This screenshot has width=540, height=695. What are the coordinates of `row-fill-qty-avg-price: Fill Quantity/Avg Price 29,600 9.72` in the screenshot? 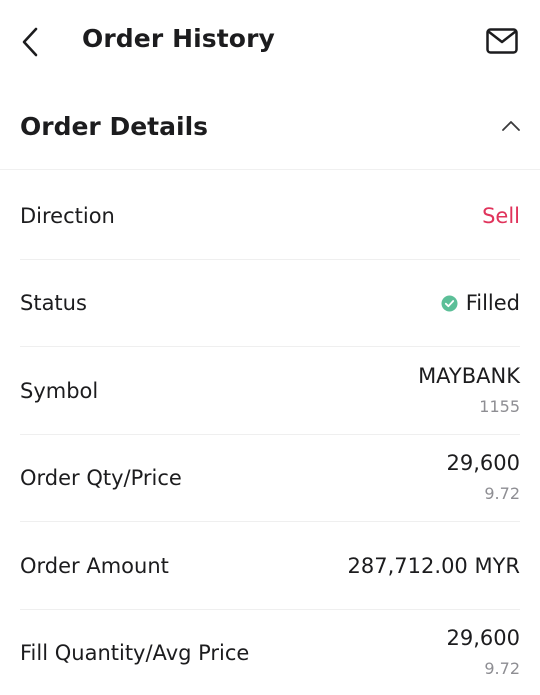 It's located at (270, 652).